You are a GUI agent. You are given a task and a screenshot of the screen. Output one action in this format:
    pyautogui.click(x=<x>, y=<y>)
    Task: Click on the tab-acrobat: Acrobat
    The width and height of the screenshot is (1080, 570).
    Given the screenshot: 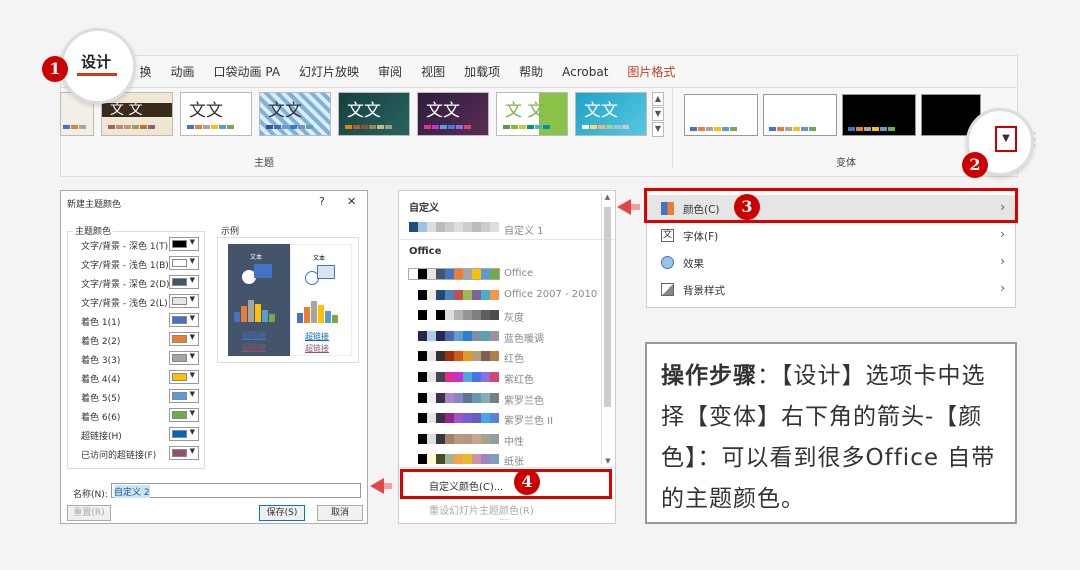 What is the action you would take?
    pyautogui.click(x=585, y=72)
    